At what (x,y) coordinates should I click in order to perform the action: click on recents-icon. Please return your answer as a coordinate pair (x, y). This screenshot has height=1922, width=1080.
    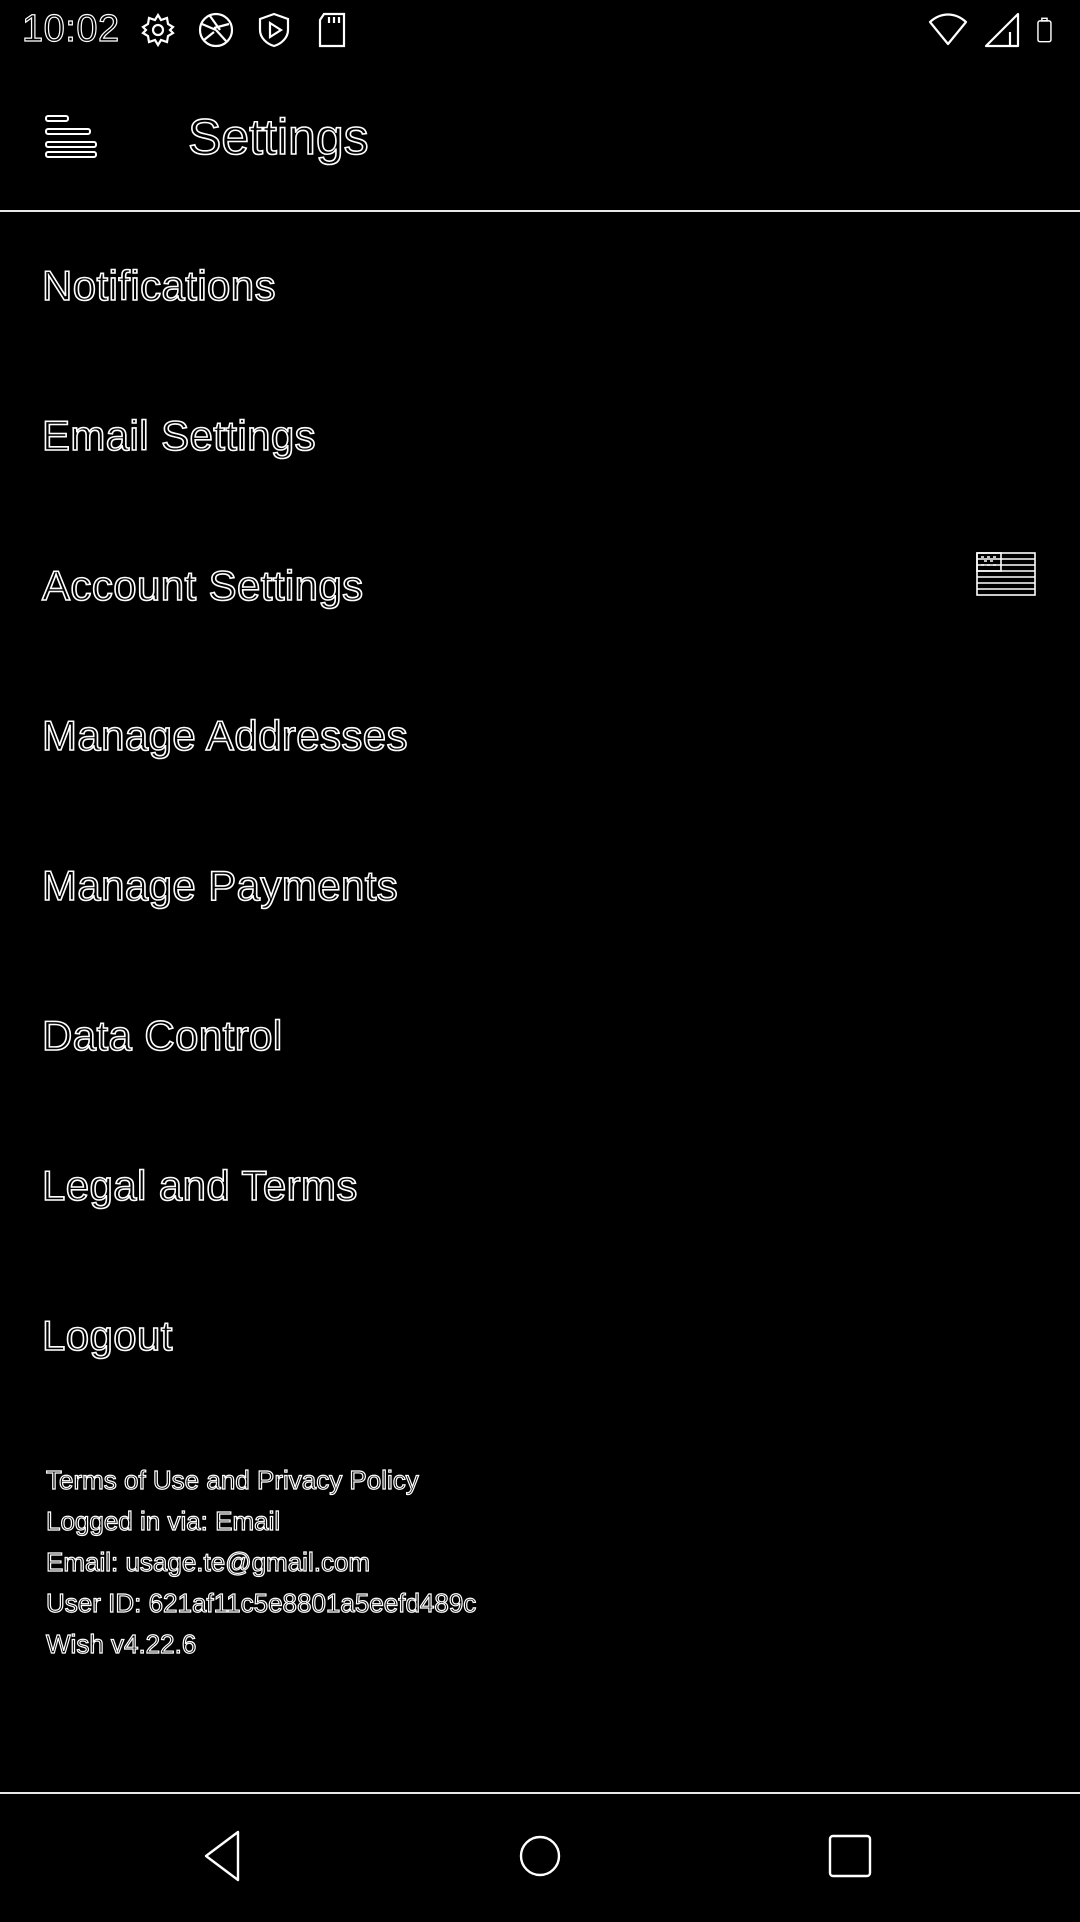
    Looking at the image, I should click on (850, 1856).